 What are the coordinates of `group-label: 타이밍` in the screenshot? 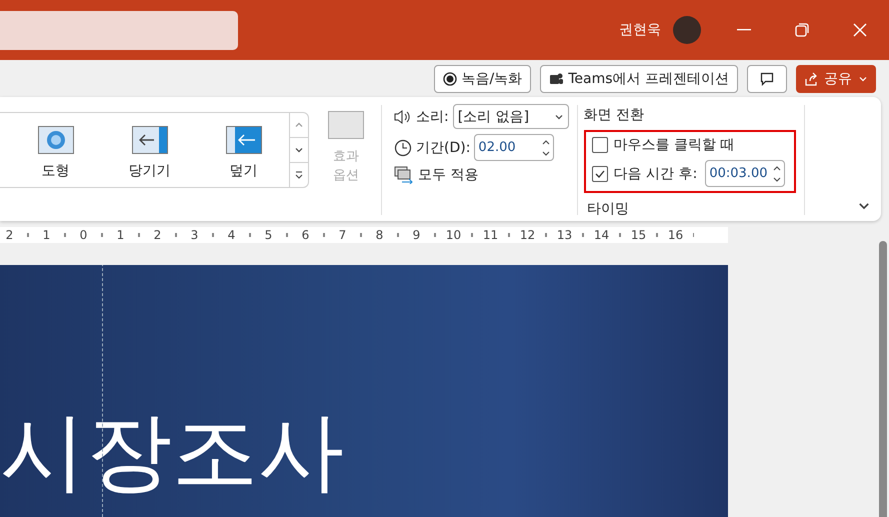 It's located at (608, 209).